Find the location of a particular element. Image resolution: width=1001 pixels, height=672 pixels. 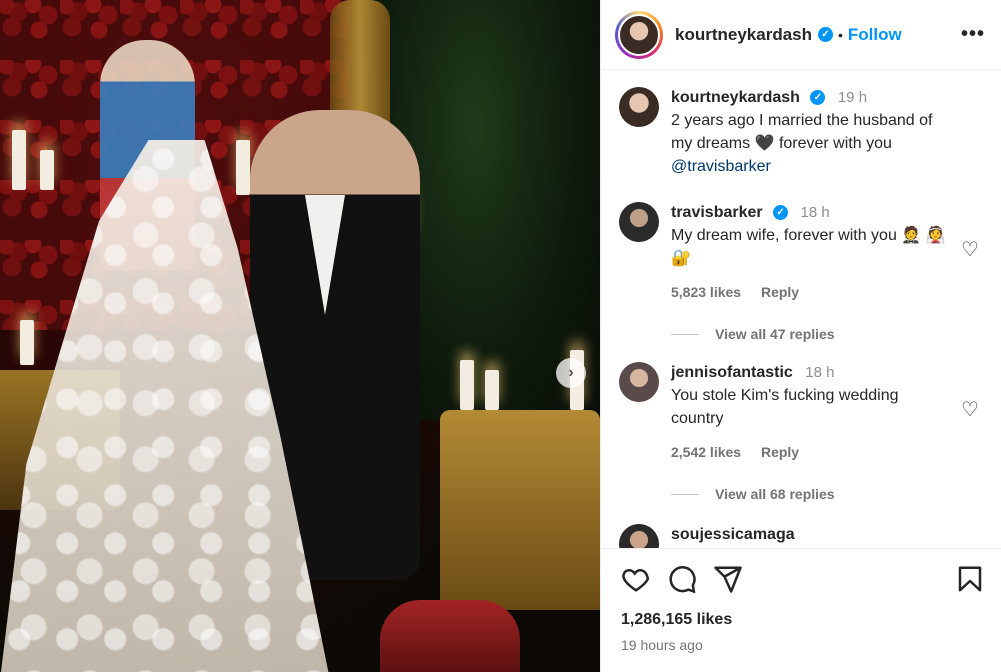

chevron-right-icon: › is located at coordinates (571, 372).